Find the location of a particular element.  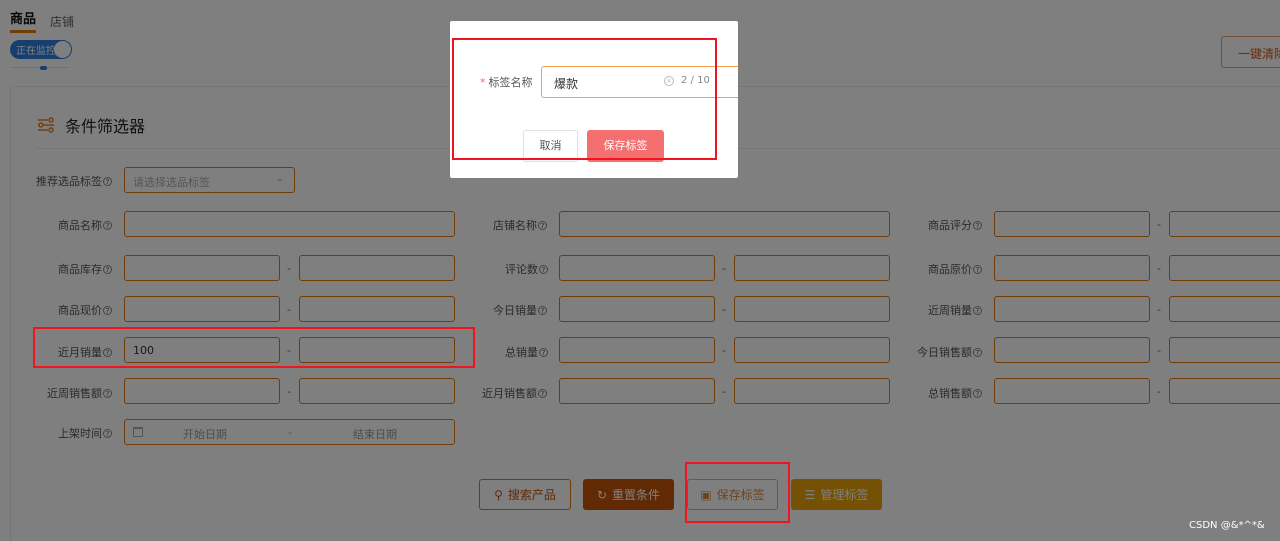

cancel-button: 取消 is located at coordinates (550, 146).